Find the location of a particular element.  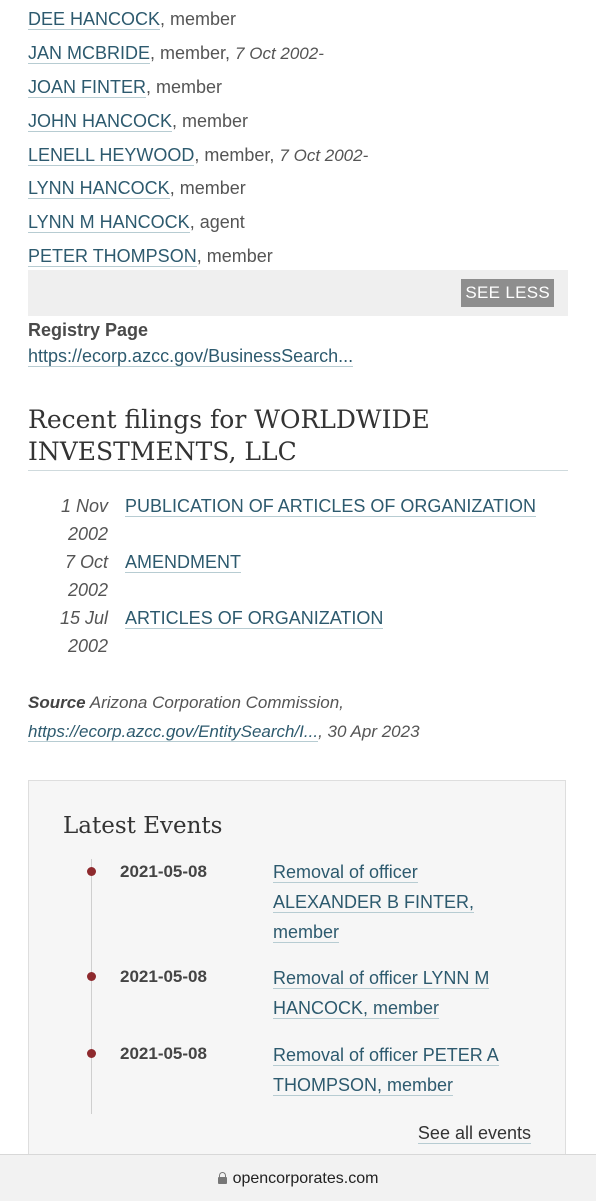

filing-date-day: 15 Jul is located at coordinates (83, 618).